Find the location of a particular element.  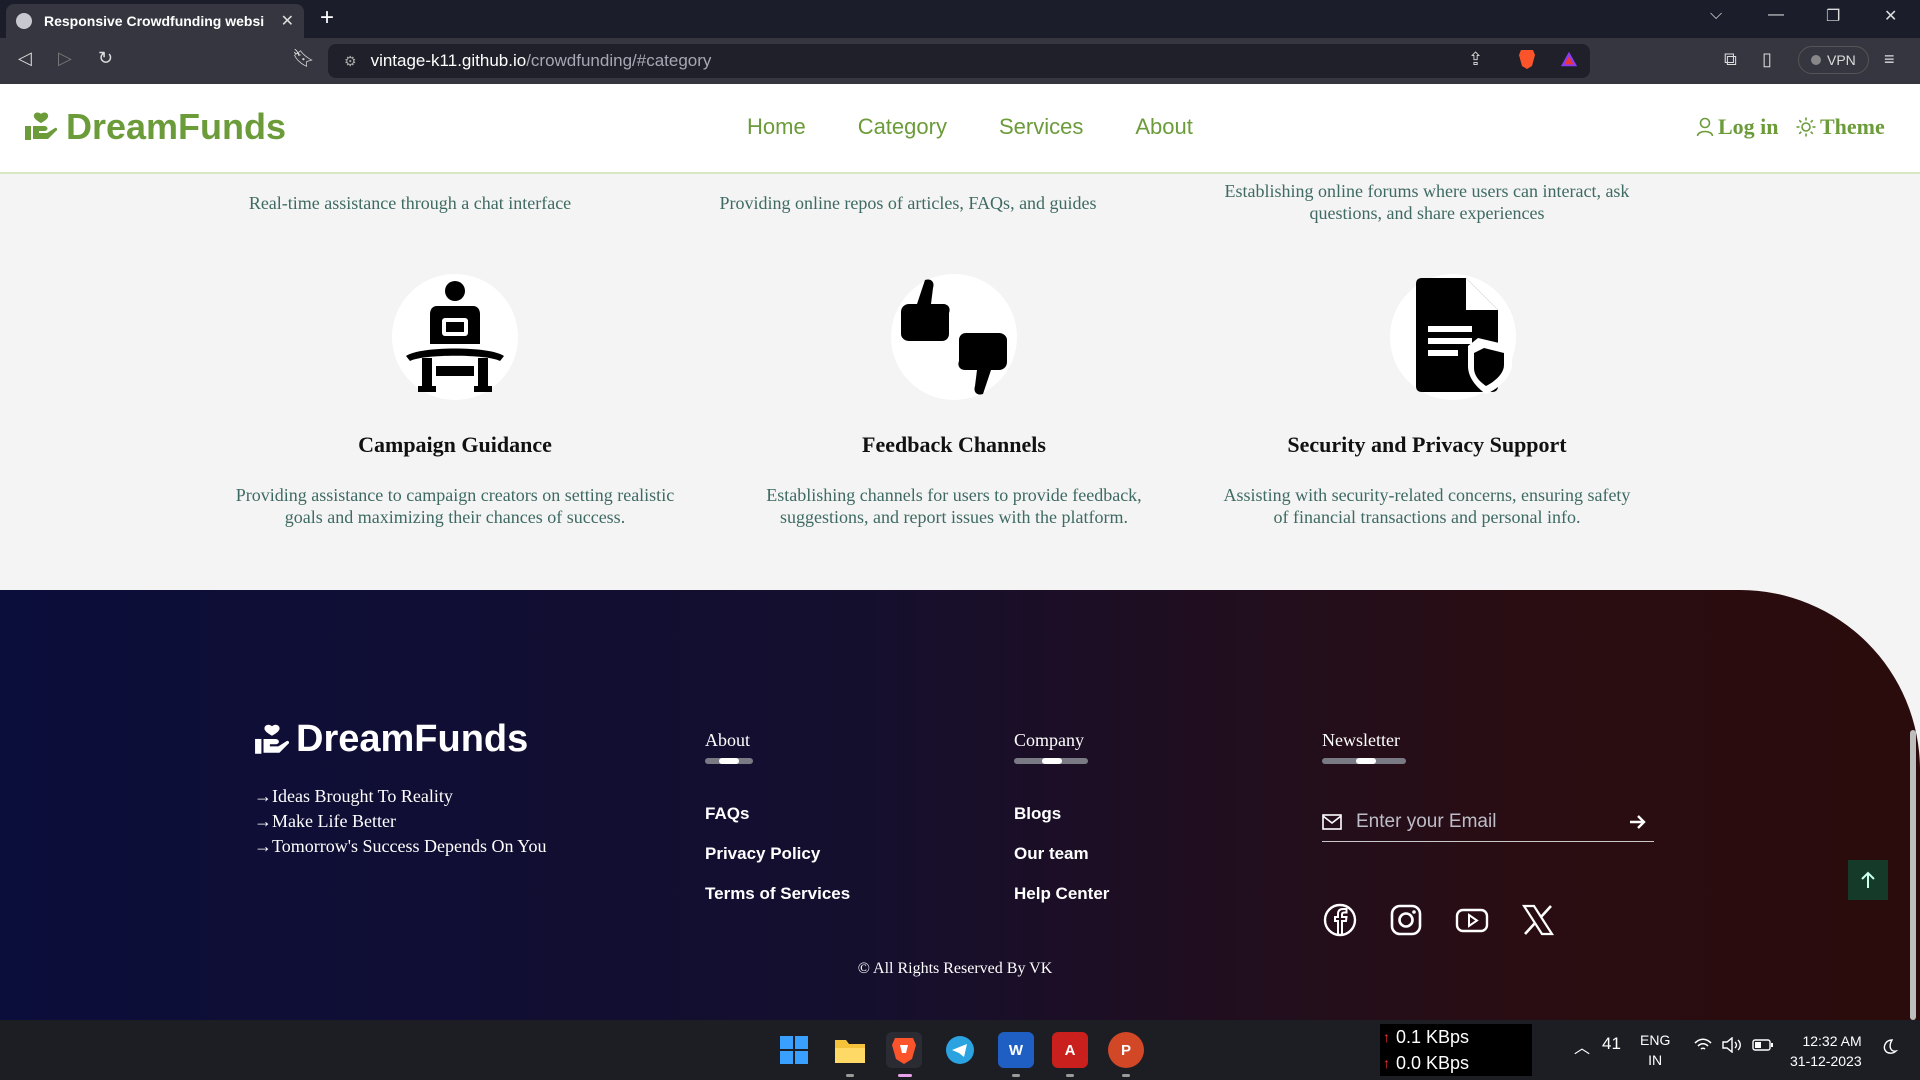

notifications-icon is located at coordinates (1889, 1048).